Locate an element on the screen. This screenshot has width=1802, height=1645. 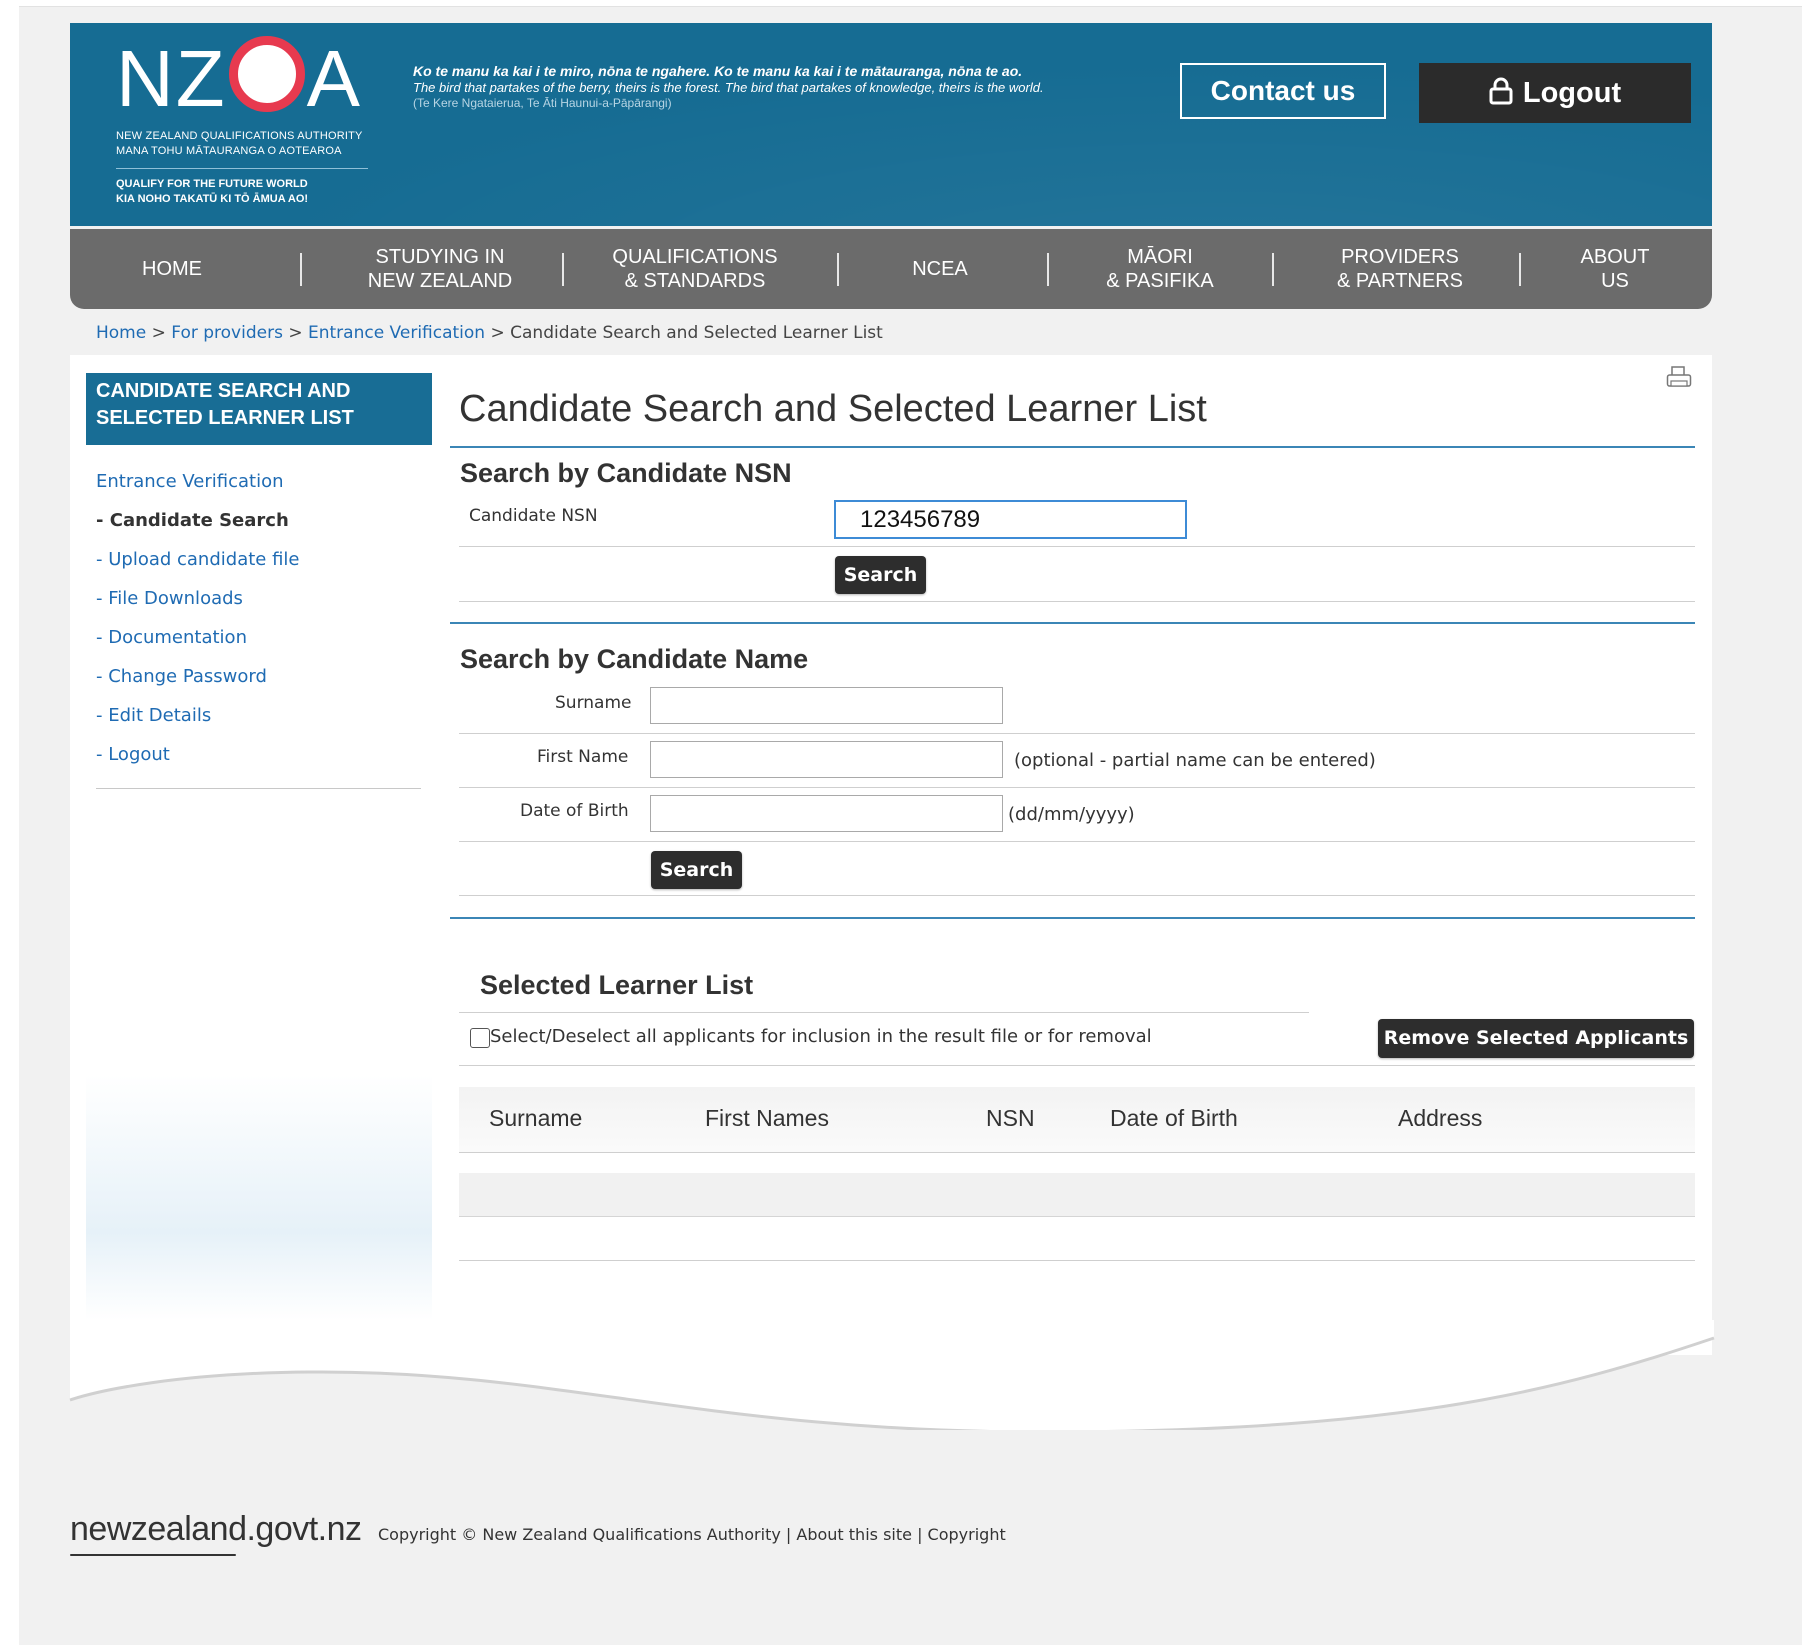
sidebar-item-change-password: - Change Password is located at coordinates (198, 681).